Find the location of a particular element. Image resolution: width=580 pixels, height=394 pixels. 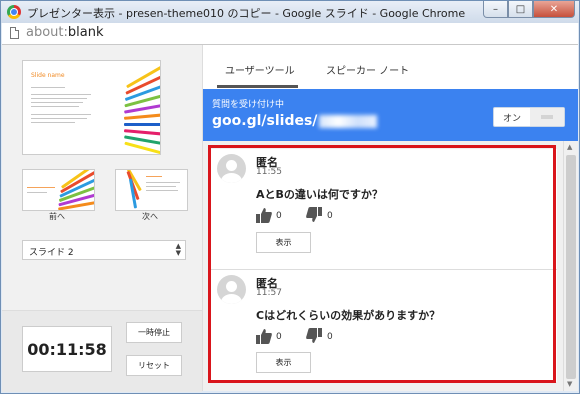

prev-slide-thumbnail is located at coordinates (58, 190).